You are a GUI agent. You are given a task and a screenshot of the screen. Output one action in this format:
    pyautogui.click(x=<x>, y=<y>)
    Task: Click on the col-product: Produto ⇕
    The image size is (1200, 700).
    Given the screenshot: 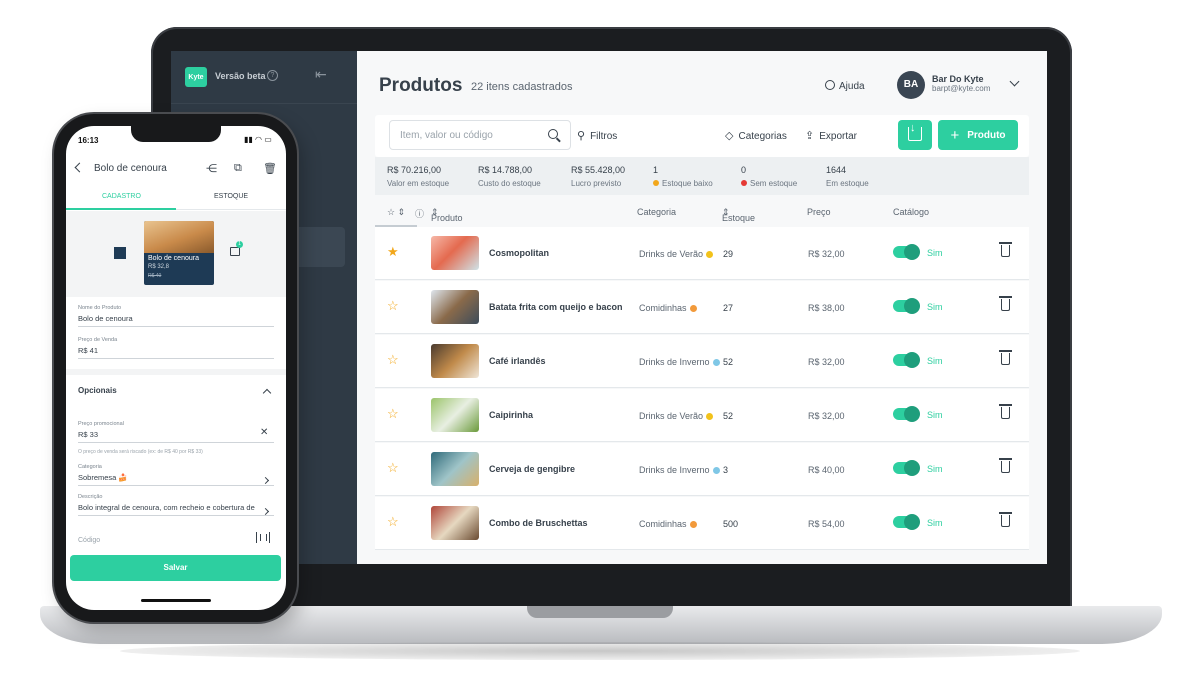 What is the action you would take?
    pyautogui.click(x=447, y=215)
    